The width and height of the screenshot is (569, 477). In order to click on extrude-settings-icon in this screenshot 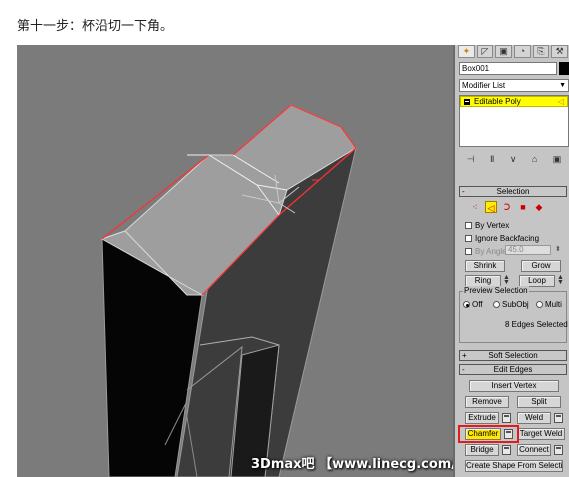, I will do `click(506, 418)`.